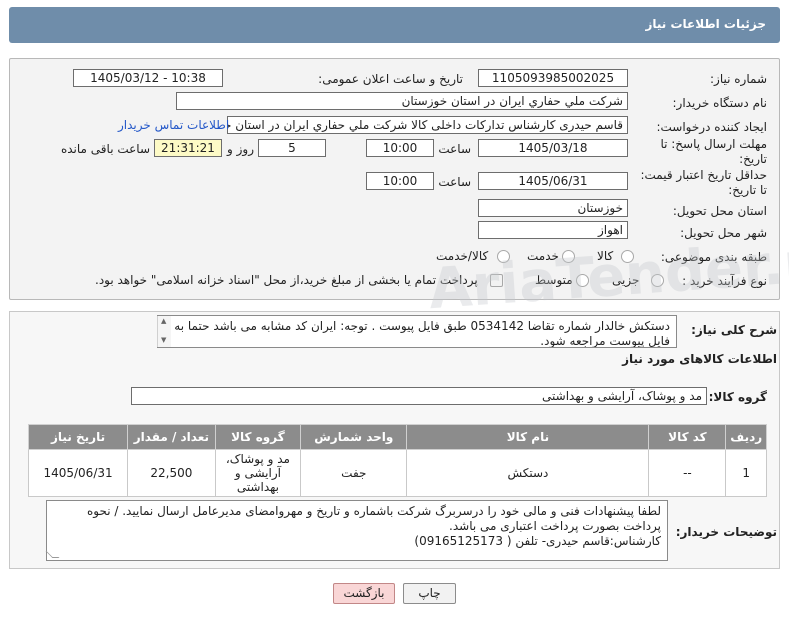 This screenshot has height=619, width=789. I want to click on category-goods-service-label: کالا/خدمت, so click(462, 256).